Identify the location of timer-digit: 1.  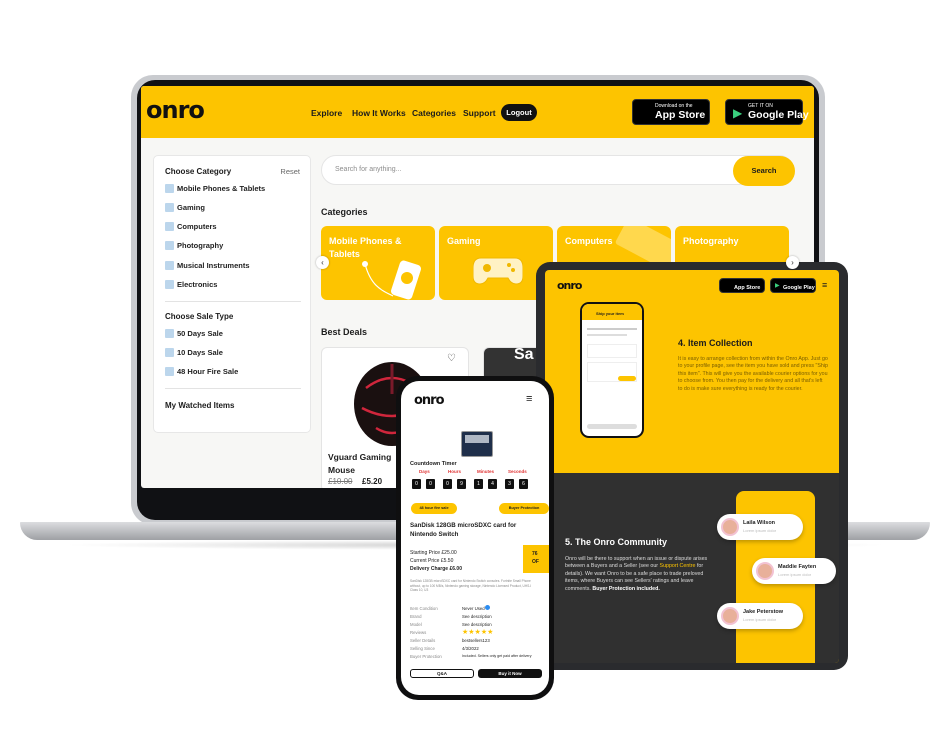
(478, 484).